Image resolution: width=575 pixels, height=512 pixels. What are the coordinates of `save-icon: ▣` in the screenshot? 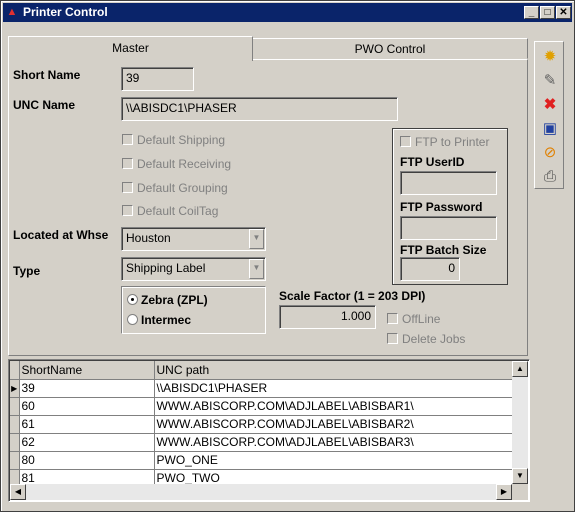 It's located at (550, 129).